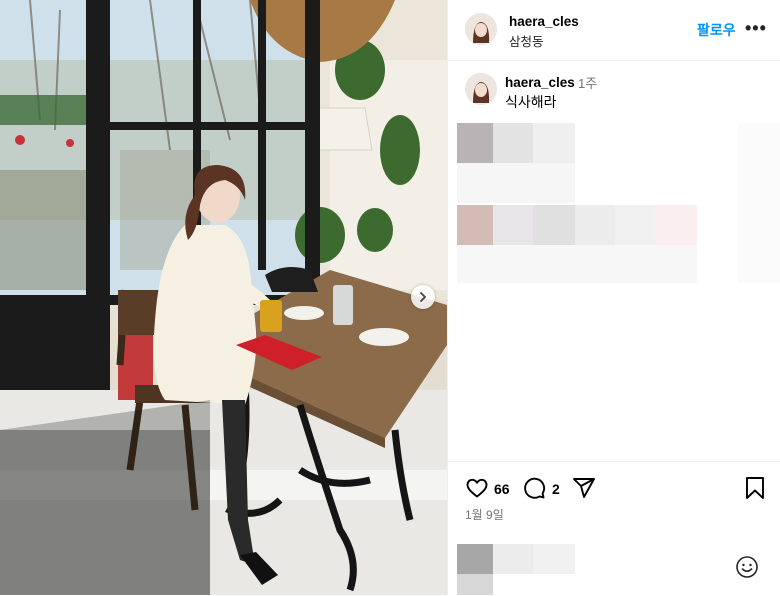 Image resolution: width=780 pixels, height=596 pixels. I want to click on heart-icon, so click(477, 491).